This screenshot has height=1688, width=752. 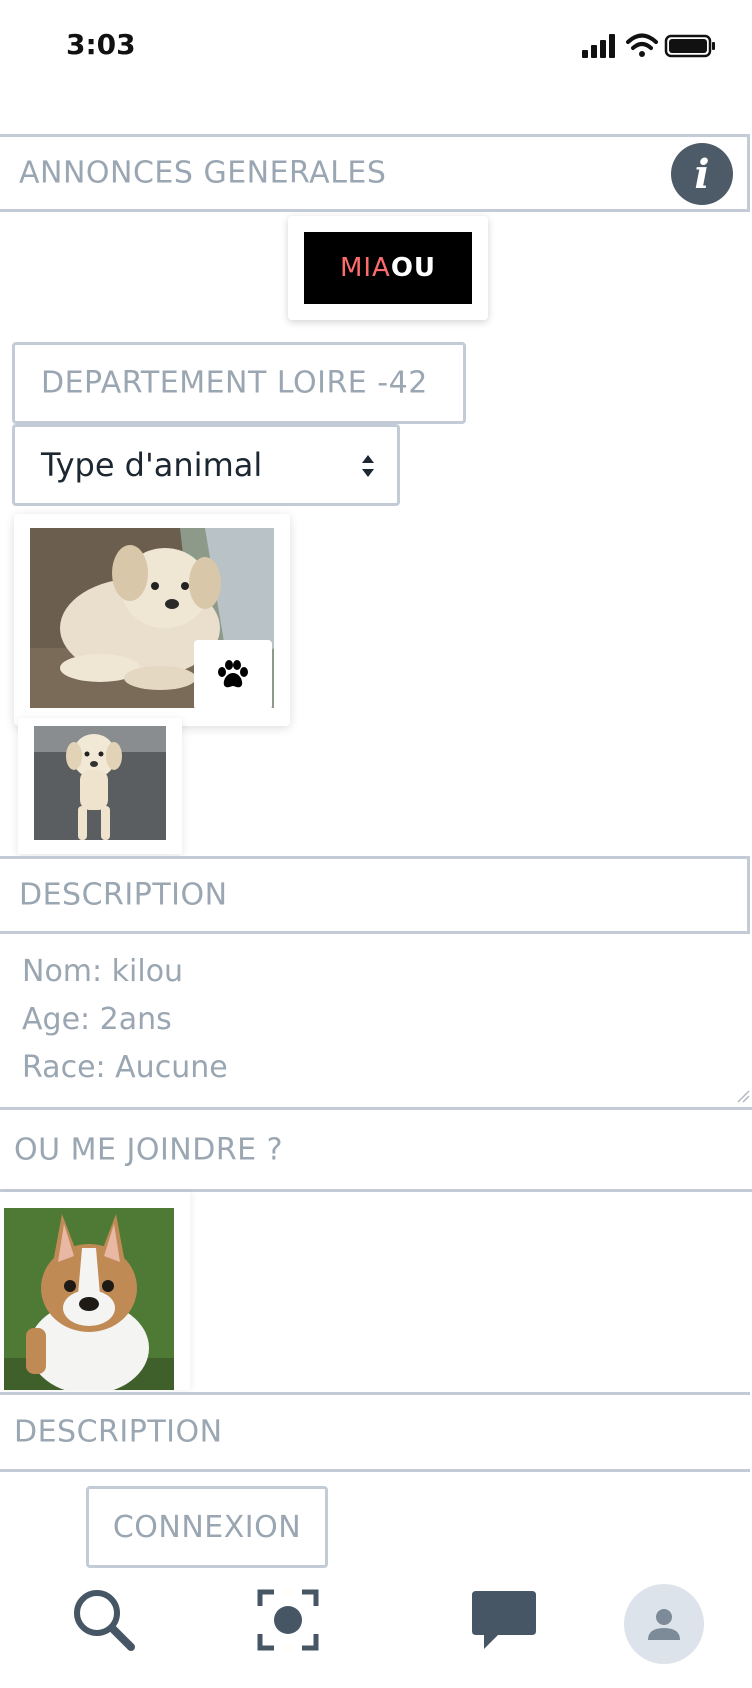 I want to click on paw-icon, so click(x=233, y=674).